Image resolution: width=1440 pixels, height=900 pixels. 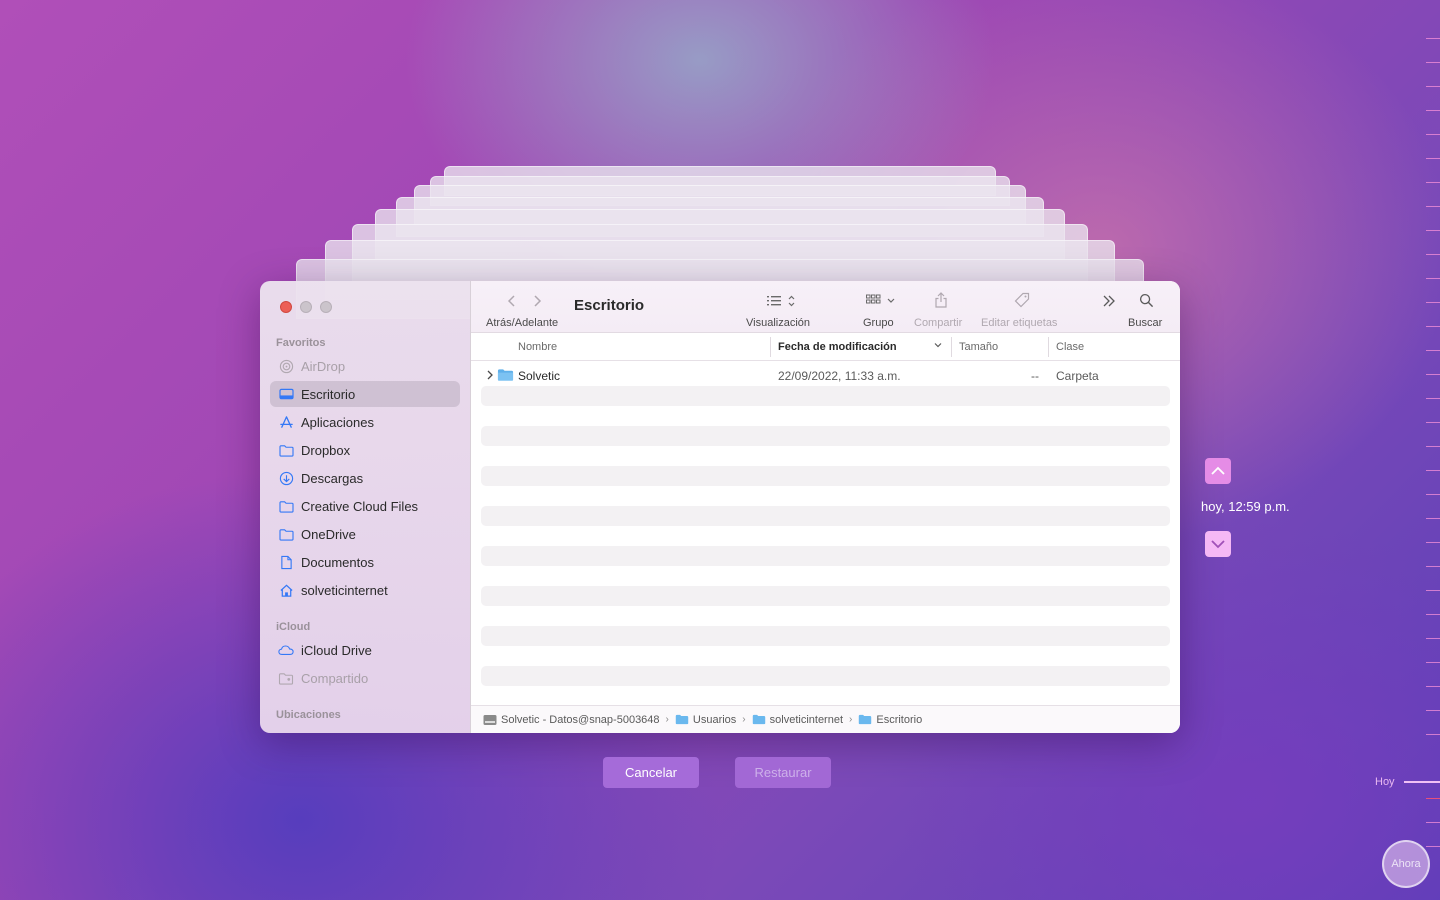 I want to click on share-label: Compartir, so click(x=938, y=323).